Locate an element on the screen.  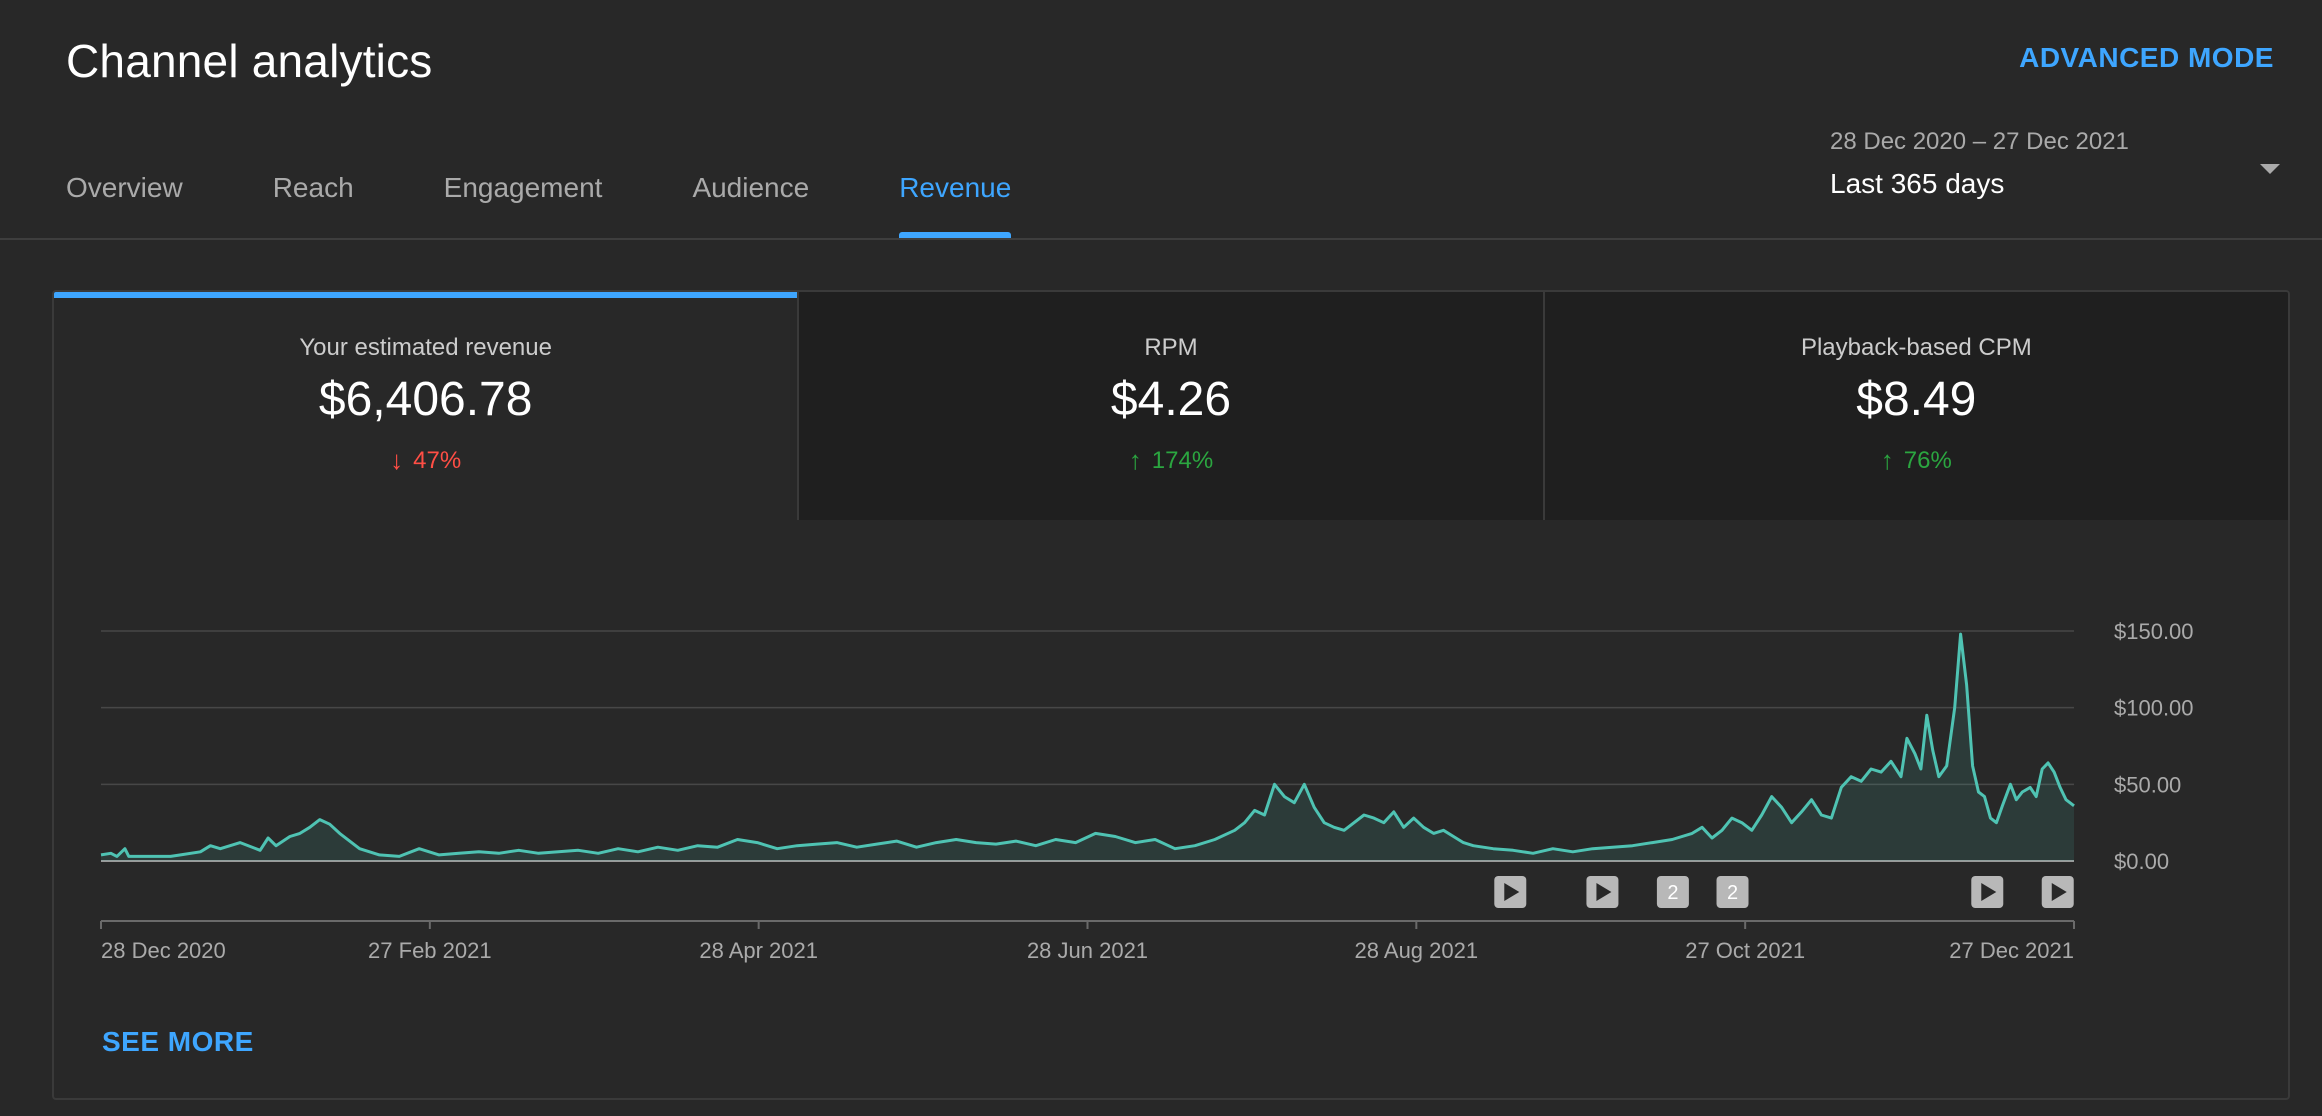
y-tick-label: $50.00 is located at coordinates (2147, 784).